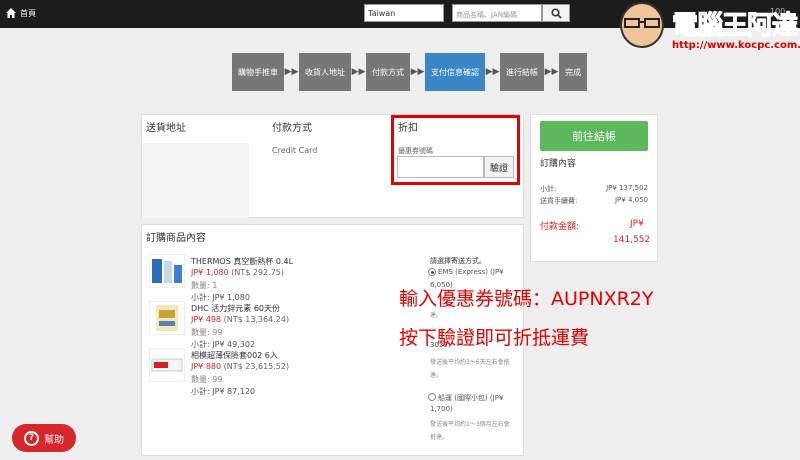 The height and width of the screenshot is (460, 800). I want to click on home-icon, so click(11, 13).